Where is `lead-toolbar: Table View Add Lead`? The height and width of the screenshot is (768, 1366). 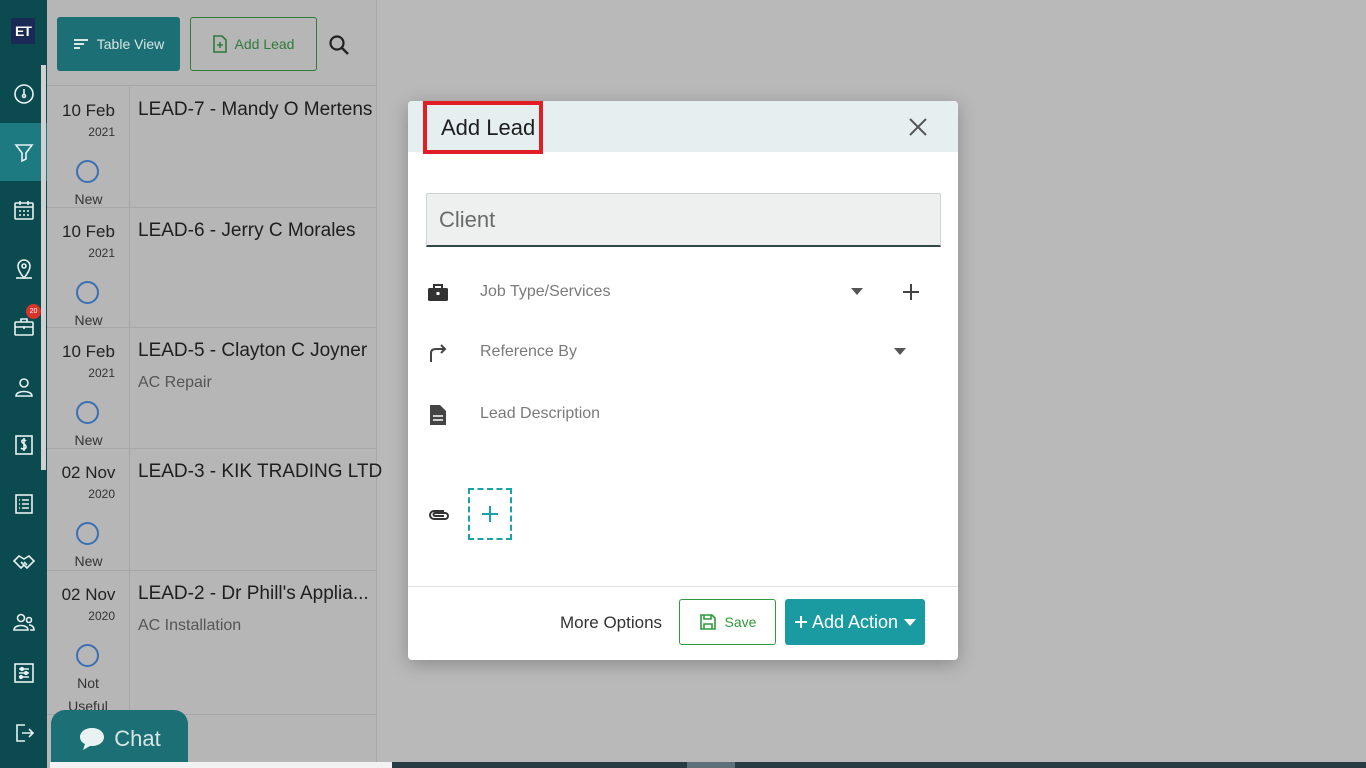 lead-toolbar: Table View Add Lead is located at coordinates (212, 43).